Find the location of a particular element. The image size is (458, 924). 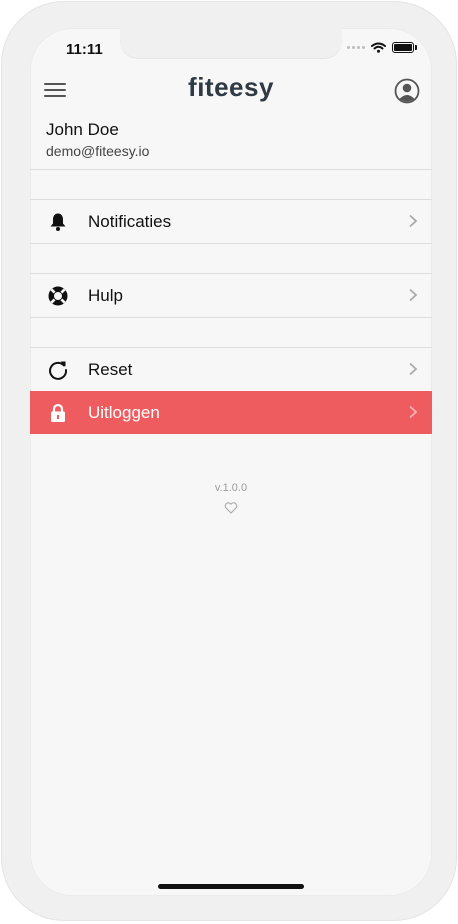

battery-icon is located at coordinates (404, 47).